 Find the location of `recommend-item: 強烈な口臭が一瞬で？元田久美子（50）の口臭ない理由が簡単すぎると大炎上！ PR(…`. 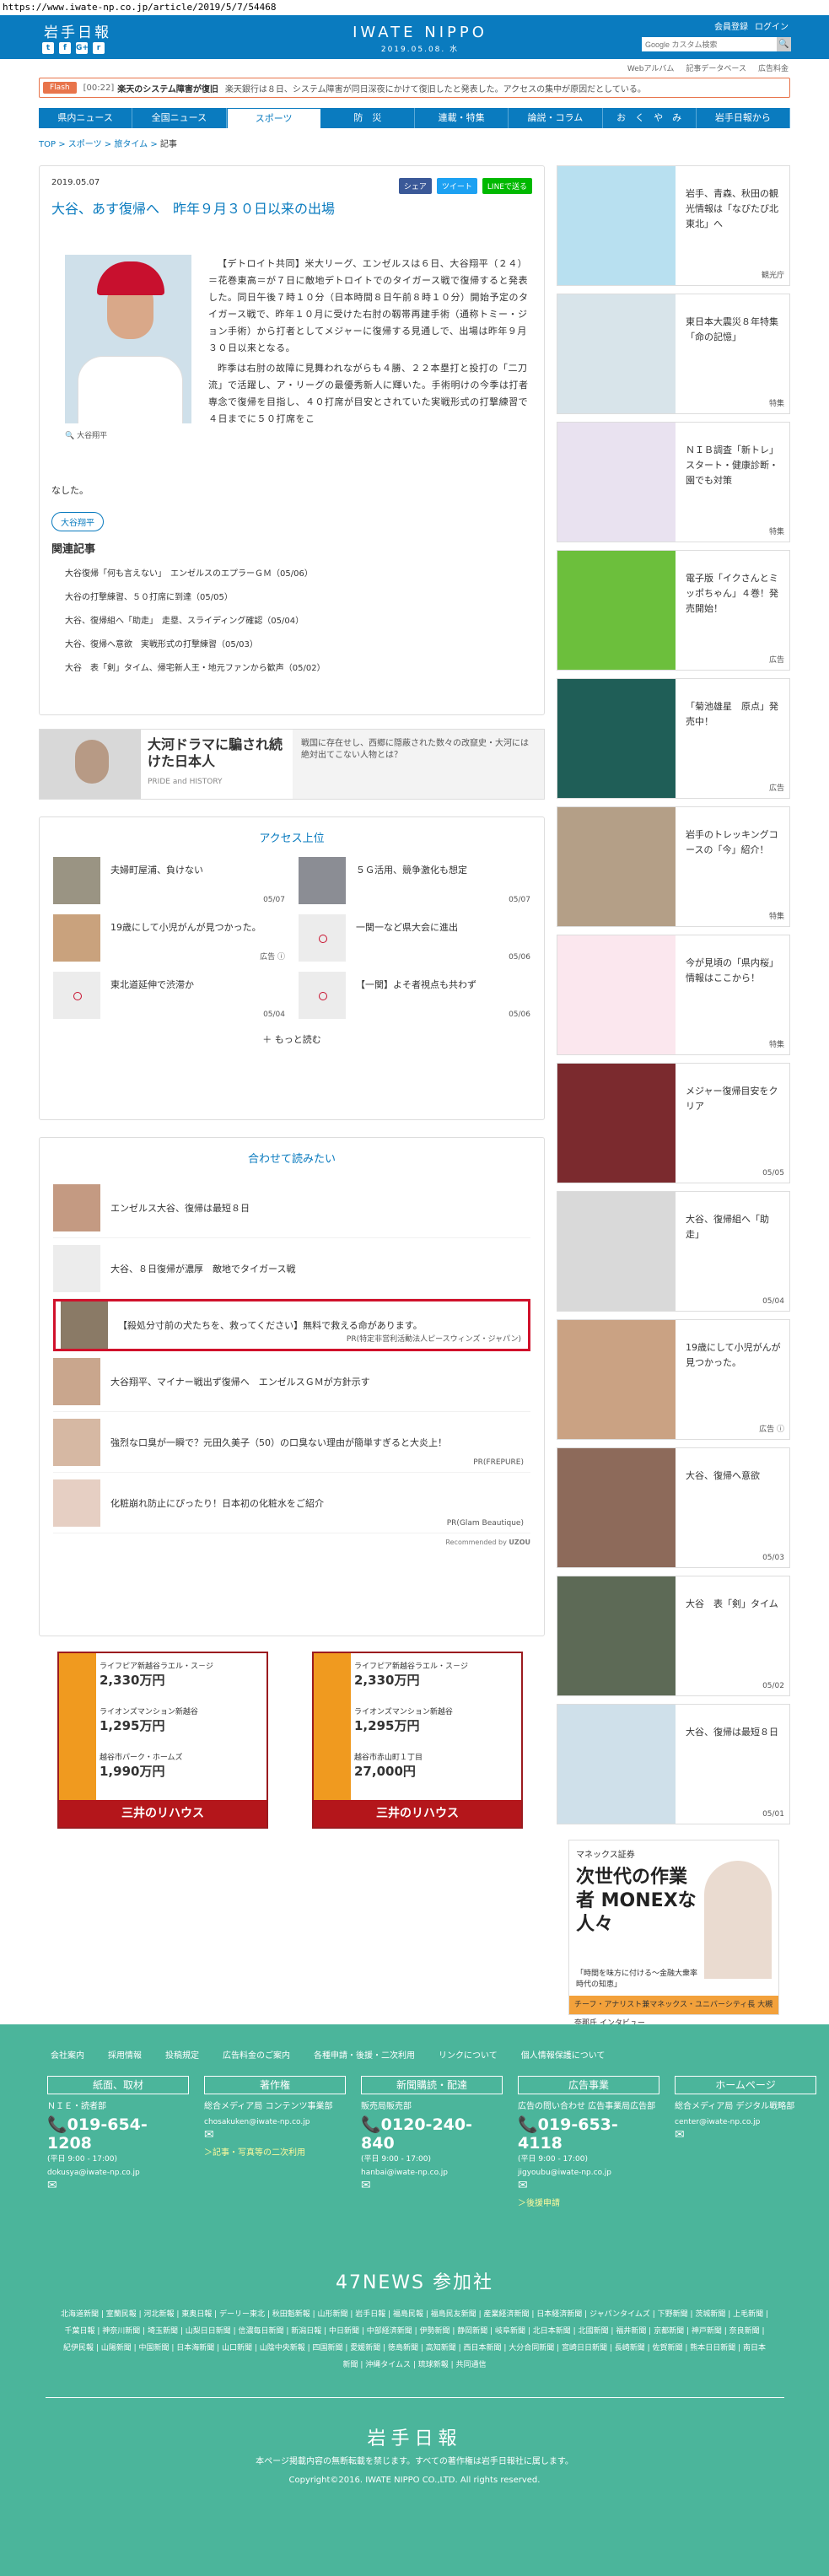

recommend-item: 強烈な口臭が一瞬で？元田久美子（50）の口臭ない理由が簡単すぎると大炎上！ PR(… is located at coordinates (291, 1442).